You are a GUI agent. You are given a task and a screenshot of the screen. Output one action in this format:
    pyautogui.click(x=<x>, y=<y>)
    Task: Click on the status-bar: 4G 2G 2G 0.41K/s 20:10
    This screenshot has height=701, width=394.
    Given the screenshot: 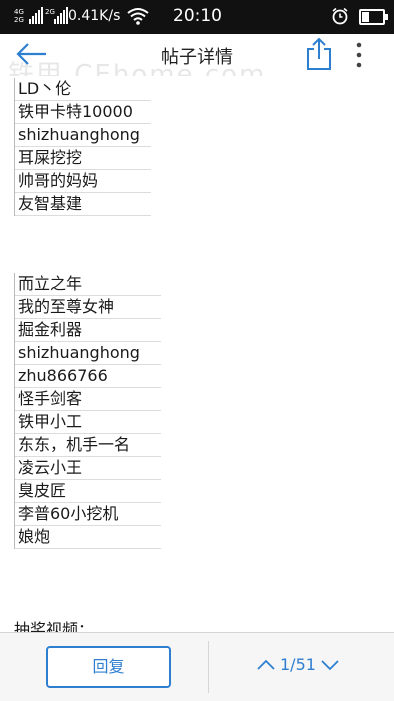 What is the action you would take?
    pyautogui.click(x=197, y=17)
    